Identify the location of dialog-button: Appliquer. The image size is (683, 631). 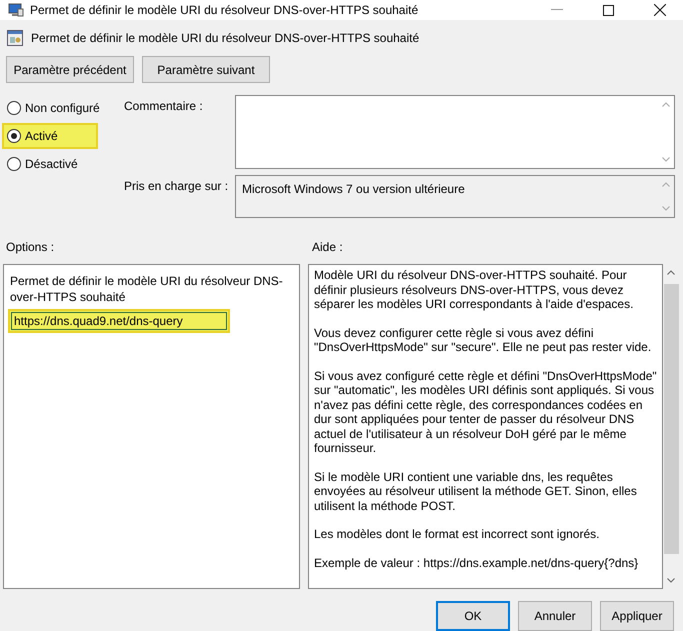
(637, 616).